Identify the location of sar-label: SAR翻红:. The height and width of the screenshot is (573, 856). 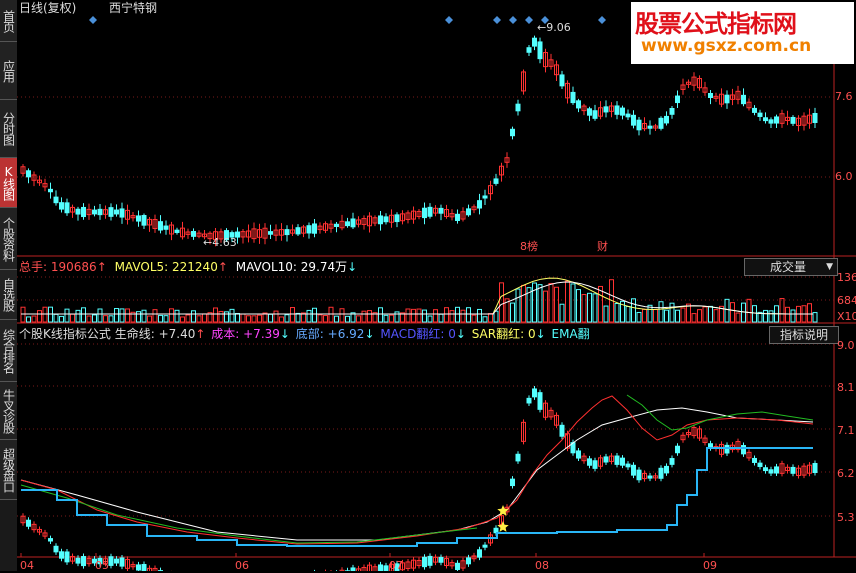
(498, 334).